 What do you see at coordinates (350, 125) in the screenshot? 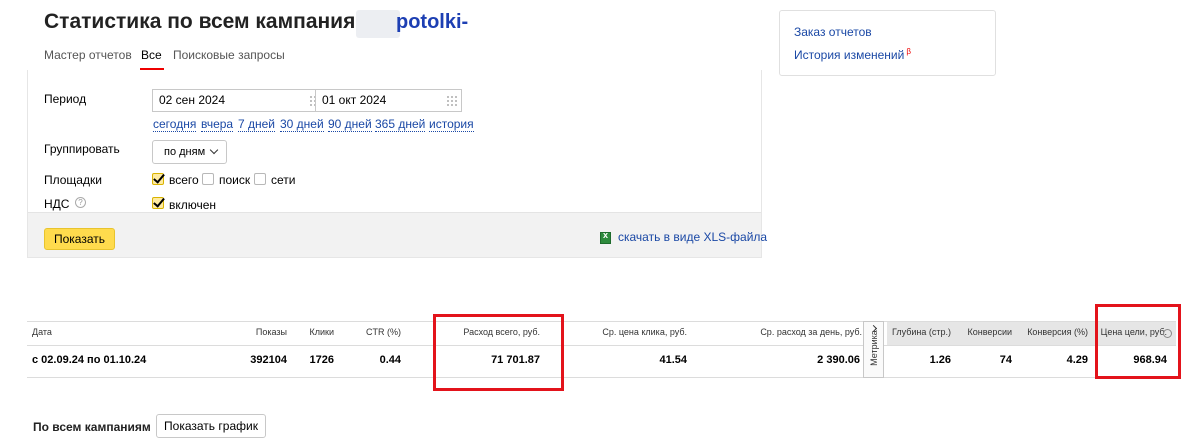
I see `range-90days-link: 90 дней` at bounding box center [350, 125].